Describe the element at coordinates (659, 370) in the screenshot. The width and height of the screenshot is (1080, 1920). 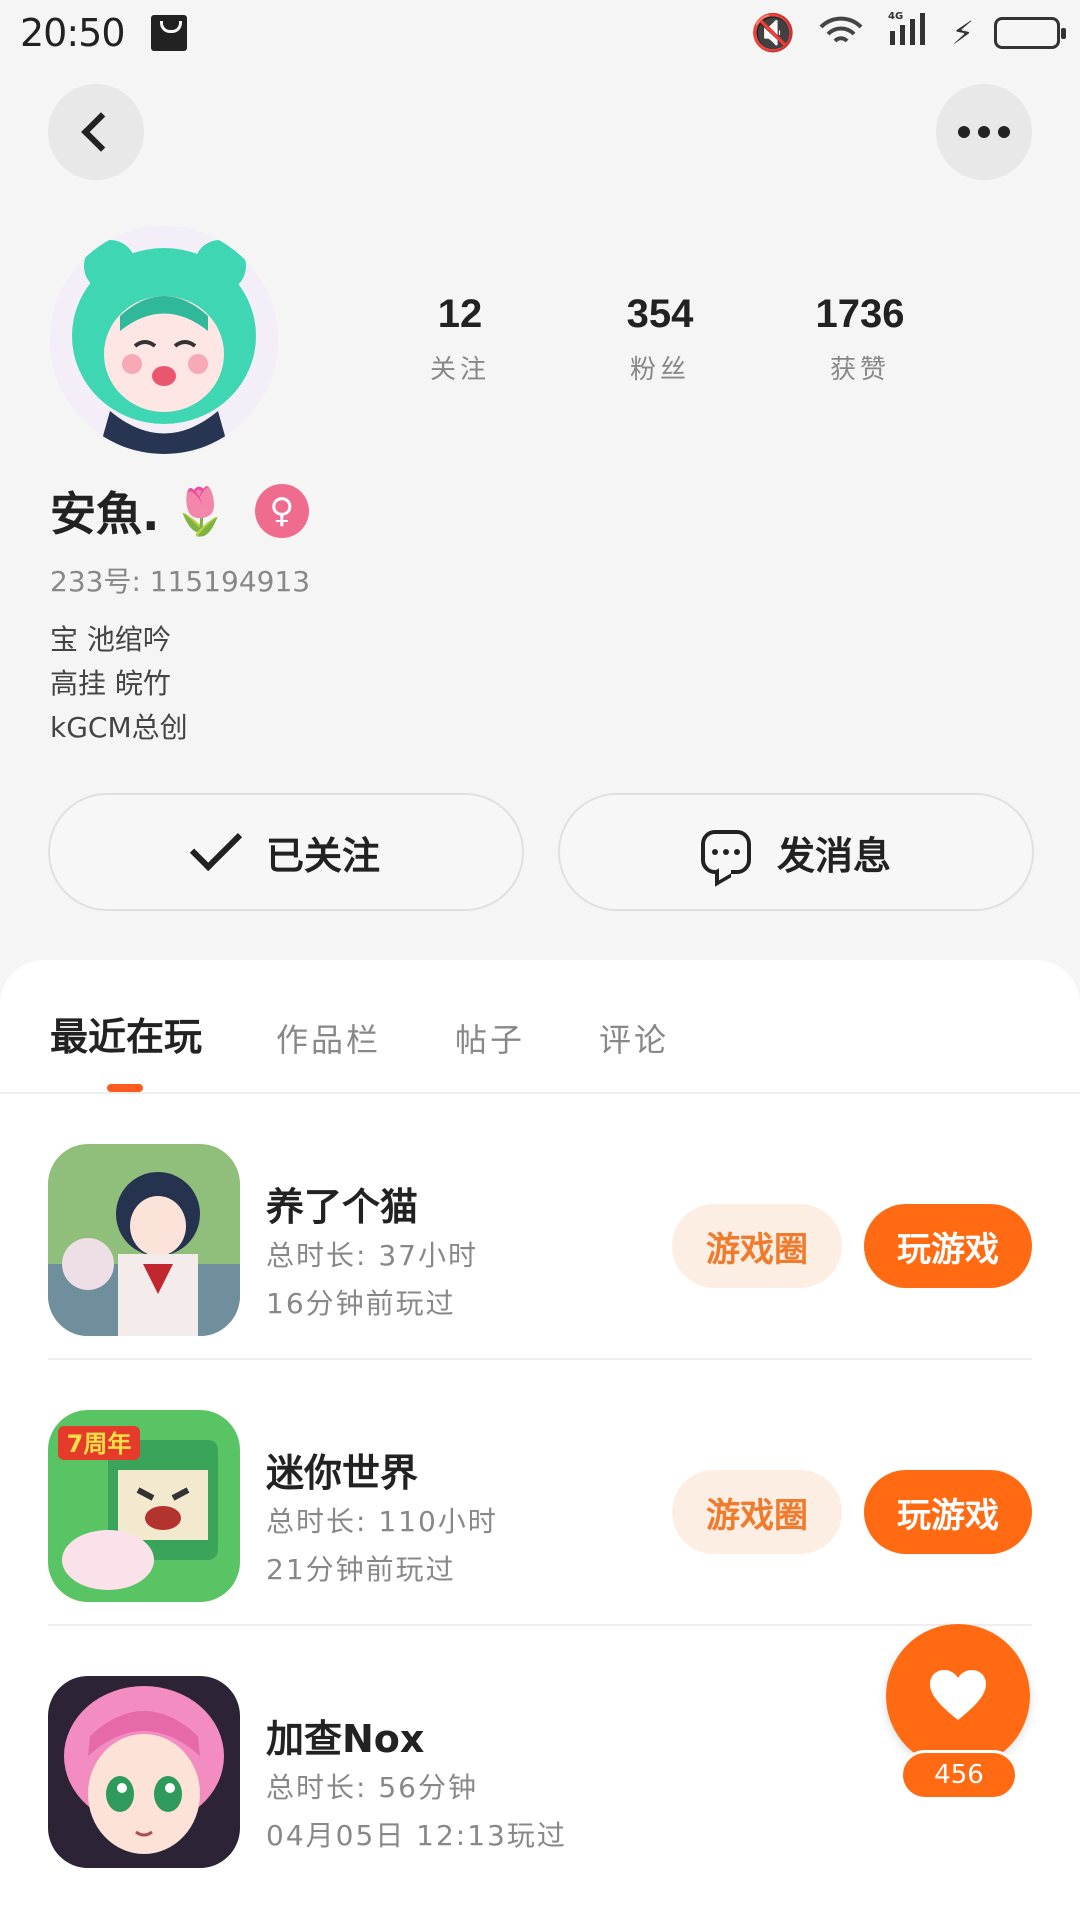
I see `stat-label: 粉丝` at that location.